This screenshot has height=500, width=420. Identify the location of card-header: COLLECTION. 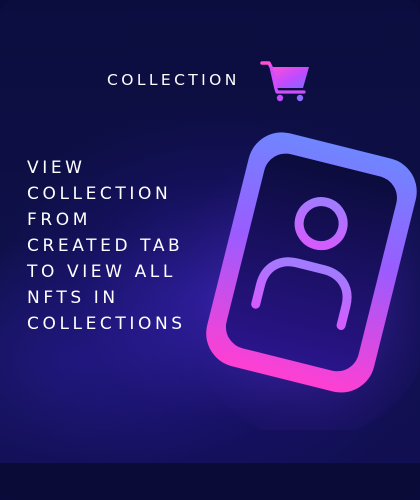
(210, 81).